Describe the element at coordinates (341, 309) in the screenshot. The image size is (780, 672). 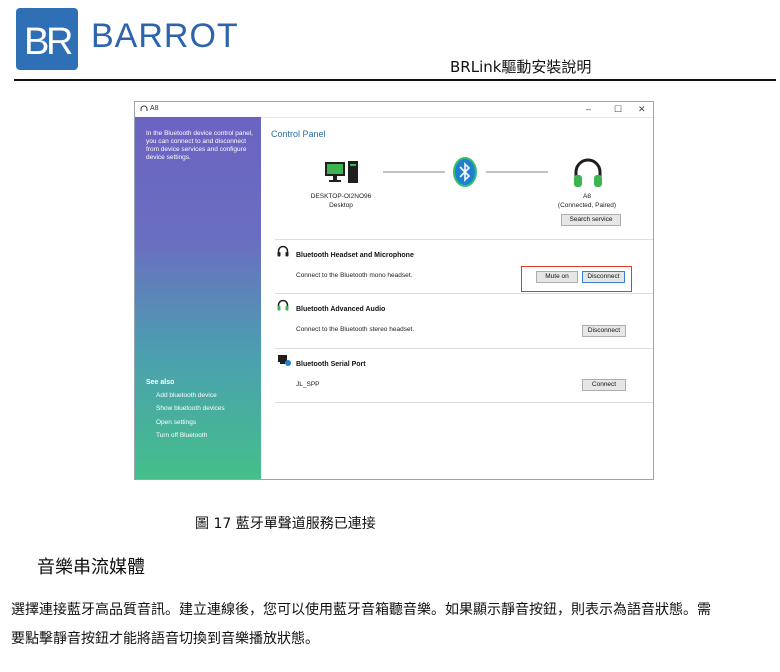
I see `service-name: Bluetooth Advanced Audio` at that location.